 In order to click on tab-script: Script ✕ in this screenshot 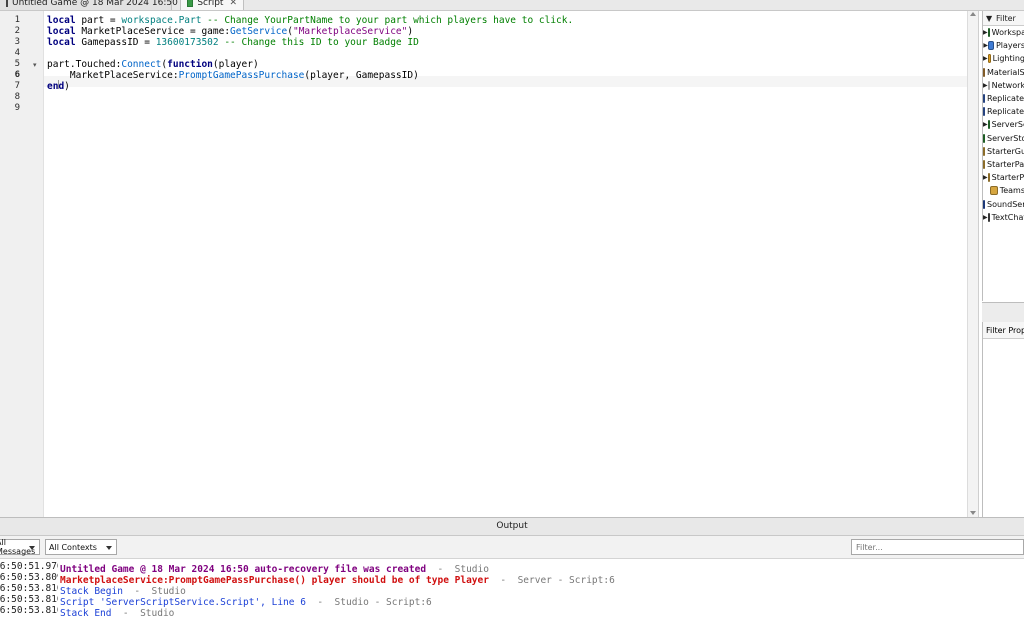, I will do `click(212, 5)`.